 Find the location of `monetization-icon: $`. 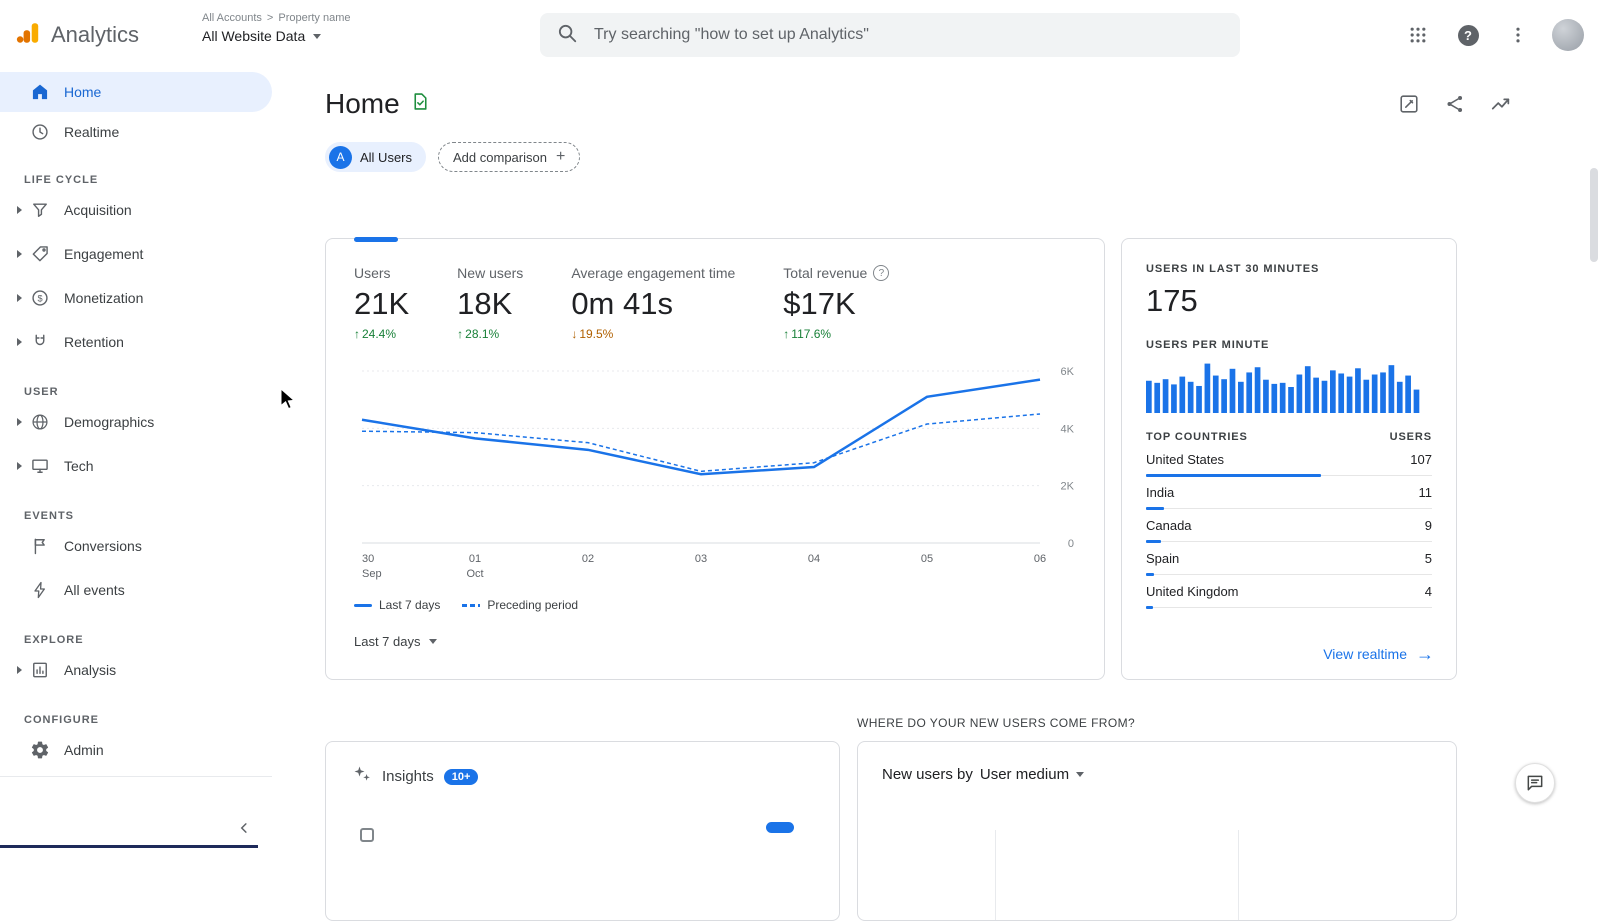

monetization-icon: $ is located at coordinates (40, 298).